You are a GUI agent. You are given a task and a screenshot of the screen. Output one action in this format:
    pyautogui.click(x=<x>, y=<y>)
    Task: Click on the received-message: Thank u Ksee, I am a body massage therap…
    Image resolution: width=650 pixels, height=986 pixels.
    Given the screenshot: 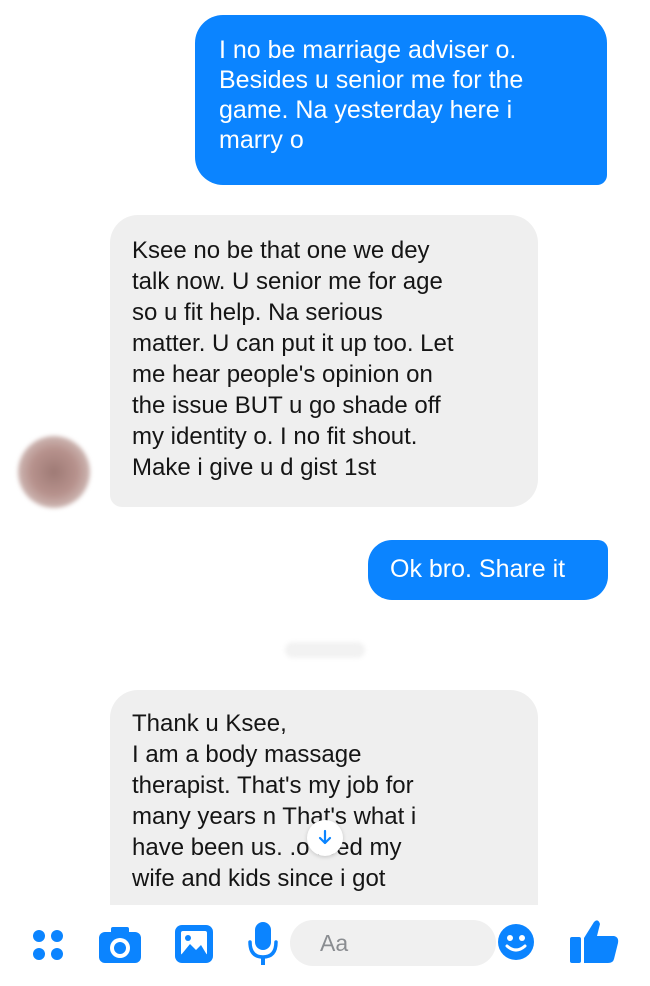 What is the action you would take?
    pyautogui.click(x=324, y=797)
    